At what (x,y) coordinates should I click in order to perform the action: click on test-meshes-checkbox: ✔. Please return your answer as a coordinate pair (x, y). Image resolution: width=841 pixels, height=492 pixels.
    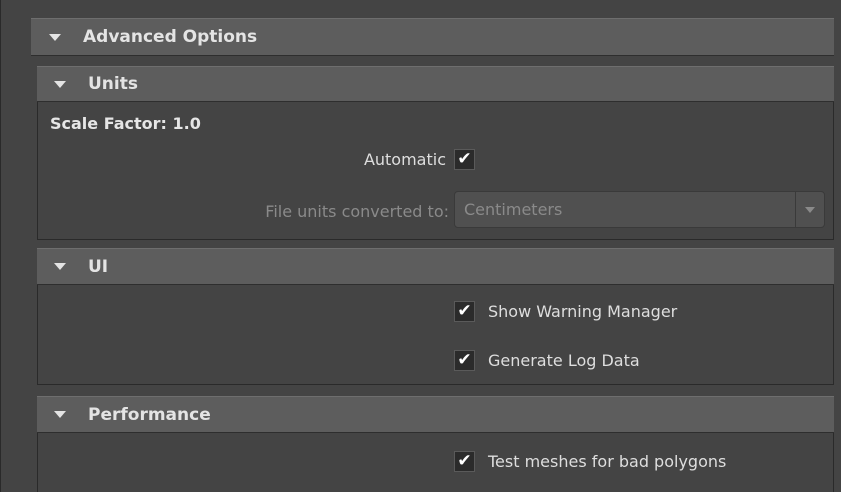
    Looking at the image, I should click on (464, 461).